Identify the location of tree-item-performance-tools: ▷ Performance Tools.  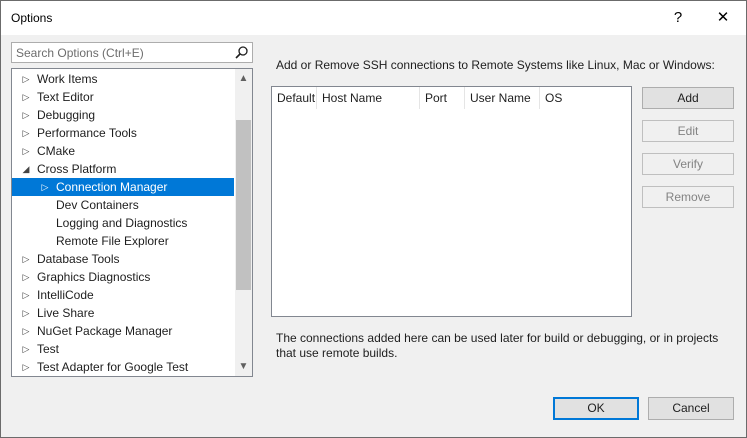
(123, 133).